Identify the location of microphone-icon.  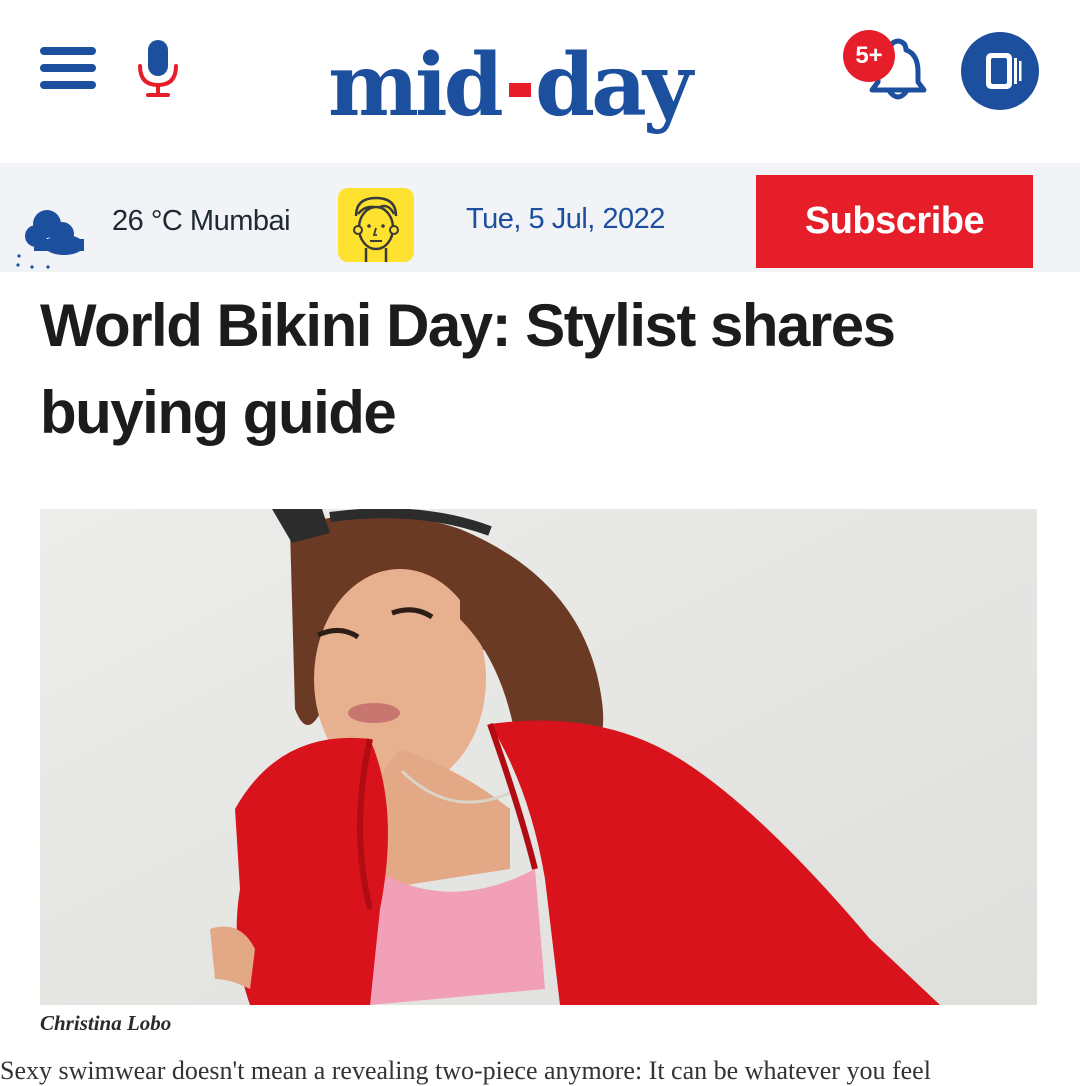
(158, 69).